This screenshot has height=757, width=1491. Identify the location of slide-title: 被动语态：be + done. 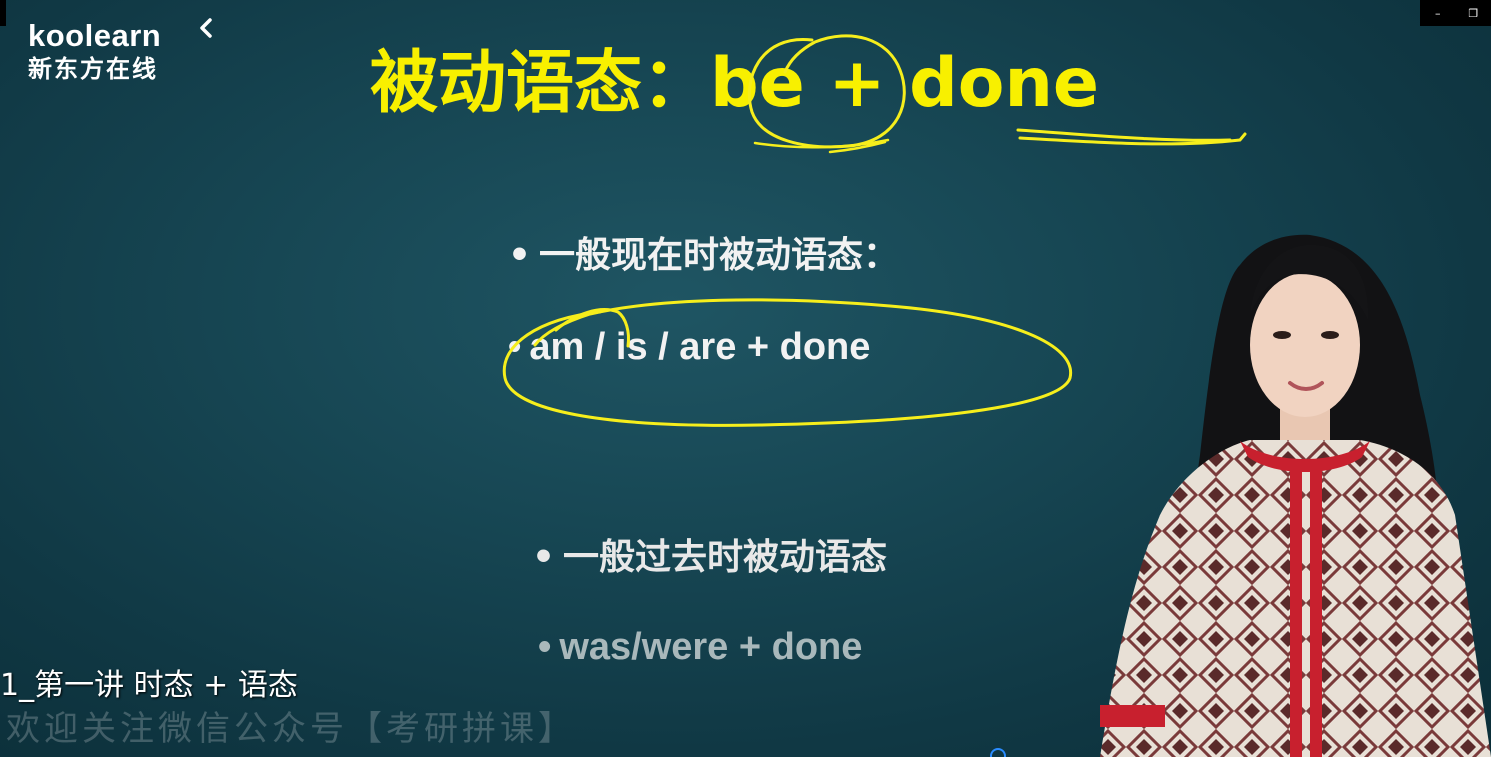
(735, 83).